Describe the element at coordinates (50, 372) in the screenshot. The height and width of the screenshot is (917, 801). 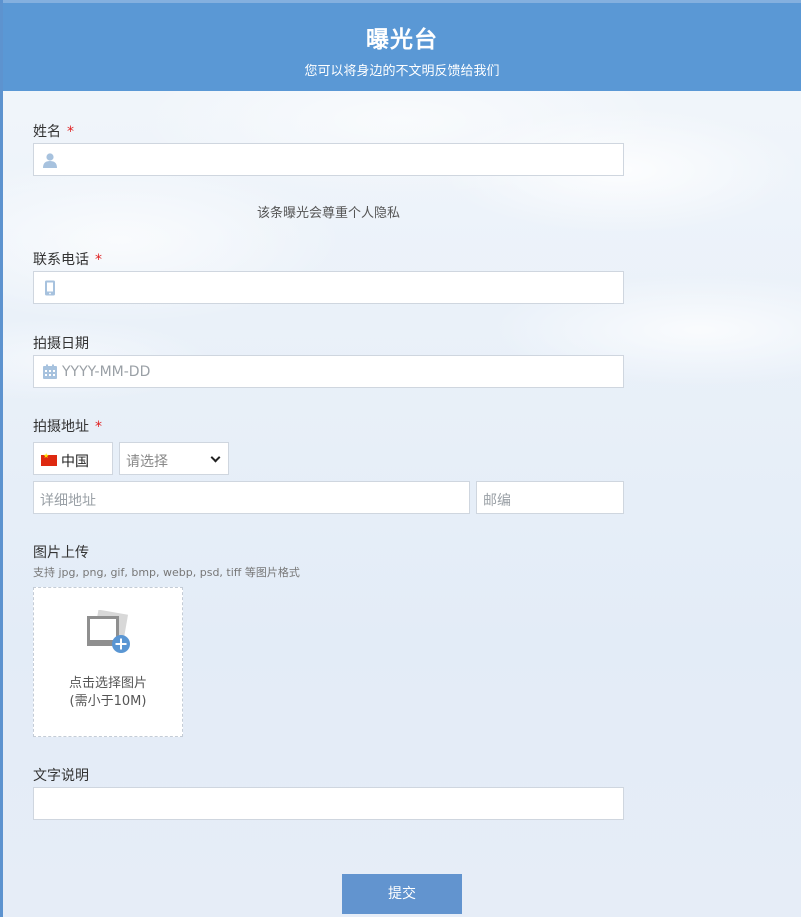
I see `calendar-icon` at that location.